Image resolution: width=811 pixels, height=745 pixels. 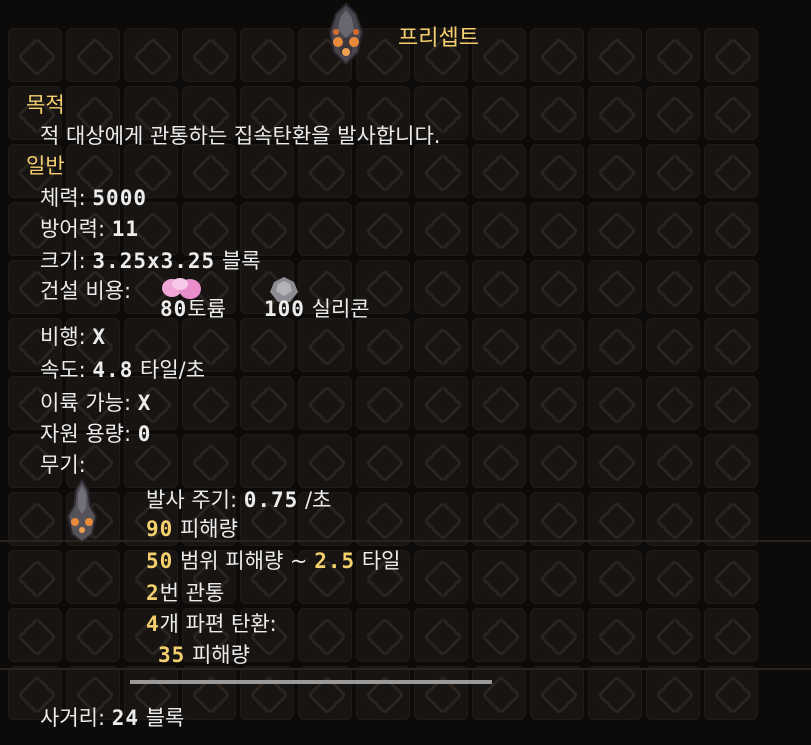 I want to click on damage-value: 90, so click(x=160, y=529).